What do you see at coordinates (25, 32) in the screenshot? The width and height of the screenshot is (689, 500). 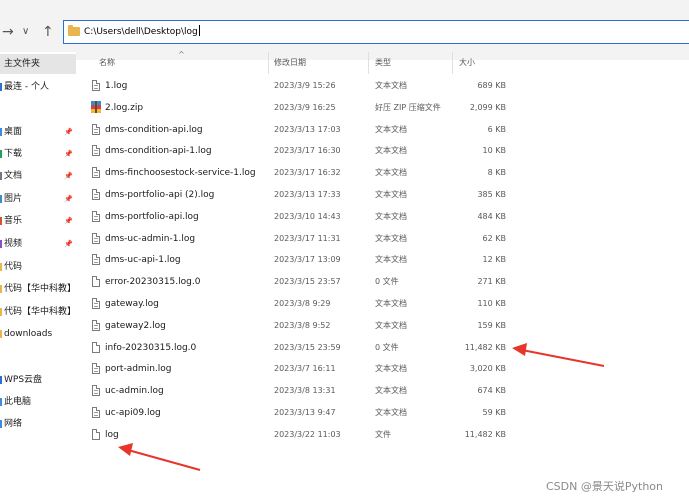 I see `recent-locations-chevron-icon: ∨` at bounding box center [25, 32].